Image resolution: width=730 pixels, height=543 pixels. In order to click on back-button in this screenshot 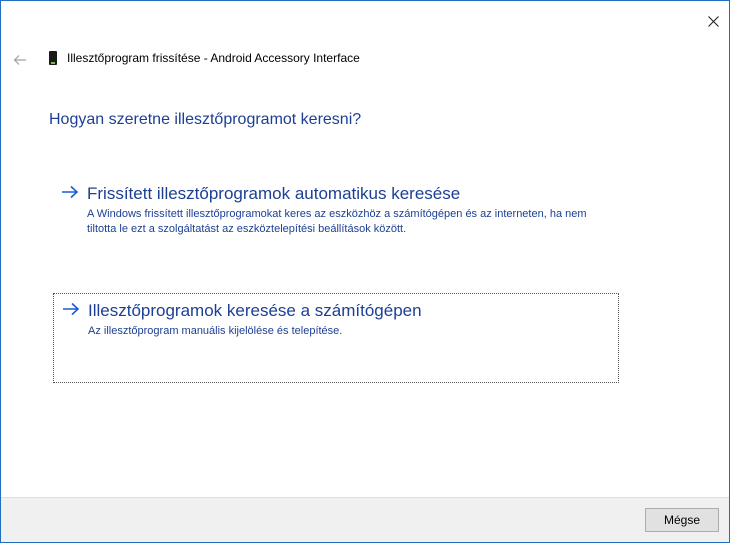, I will do `click(20, 60)`.